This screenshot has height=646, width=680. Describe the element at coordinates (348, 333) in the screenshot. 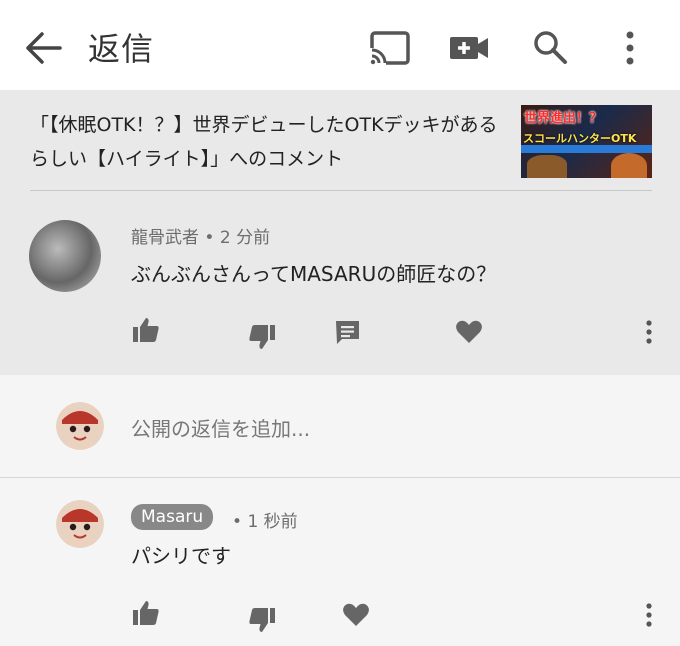

I see `reply-icon` at that location.